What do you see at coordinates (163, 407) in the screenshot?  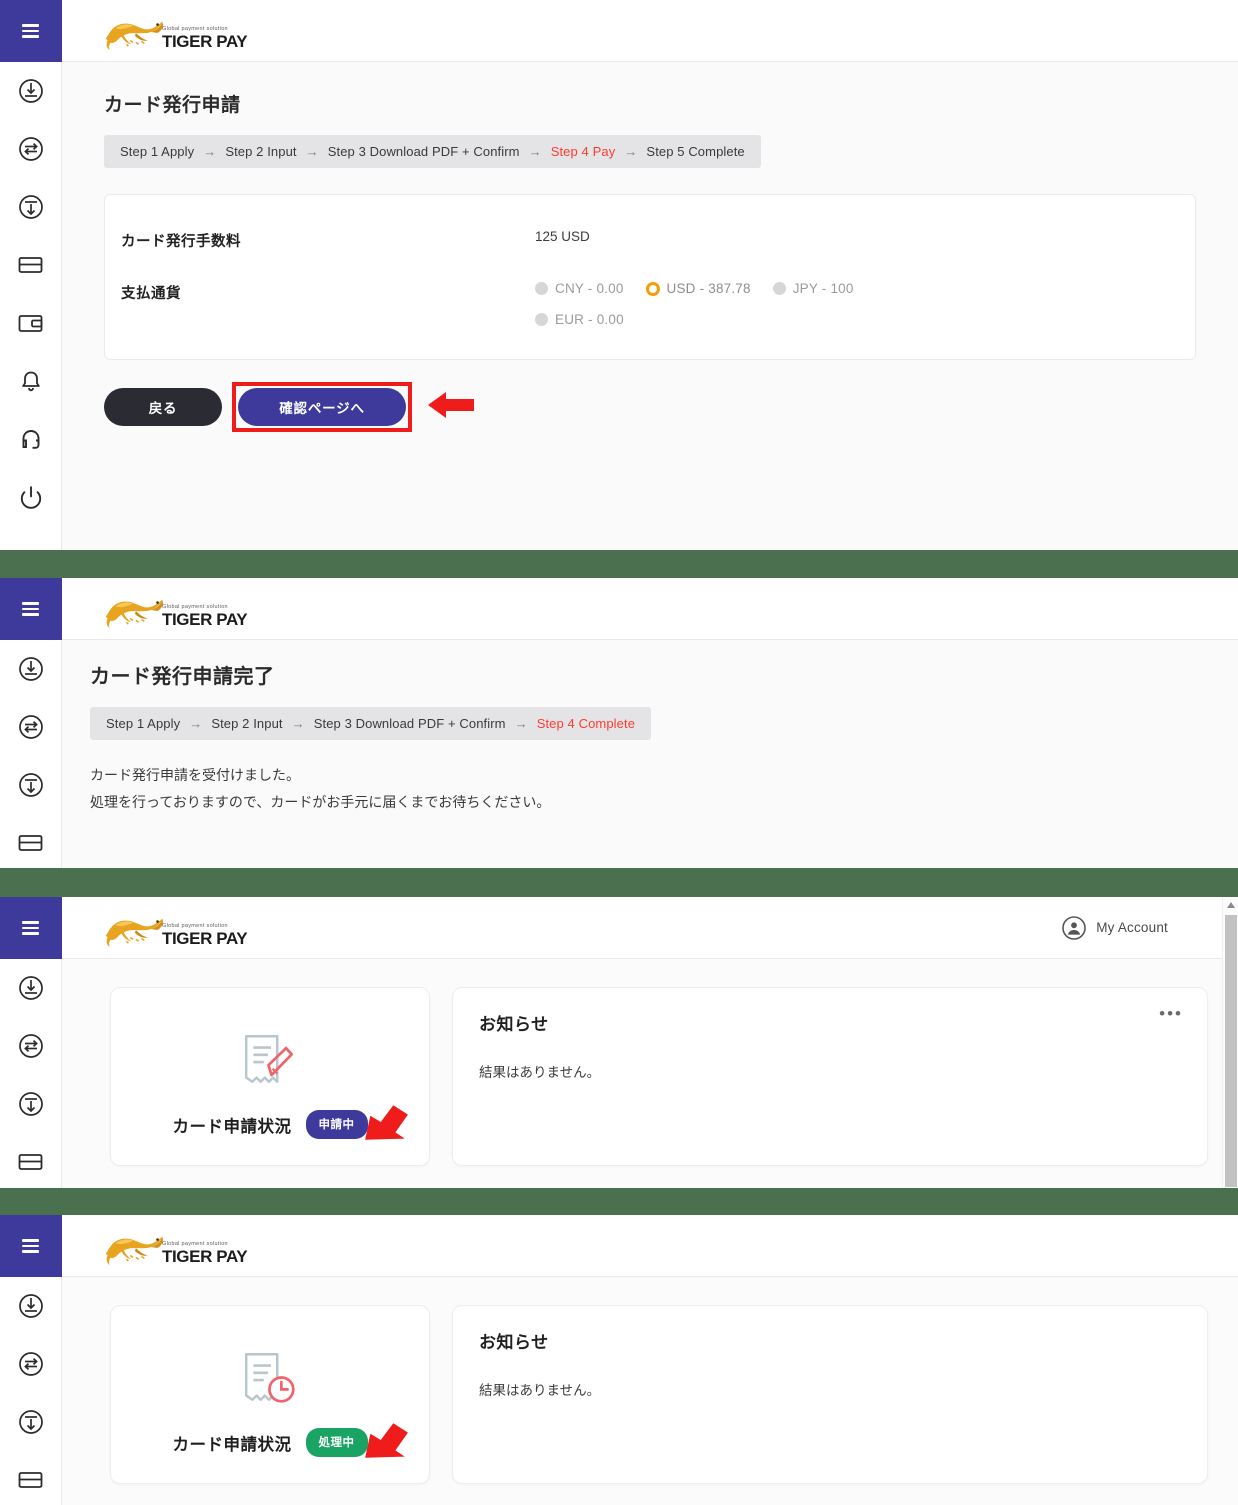 I see `back-button: 戻る` at bounding box center [163, 407].